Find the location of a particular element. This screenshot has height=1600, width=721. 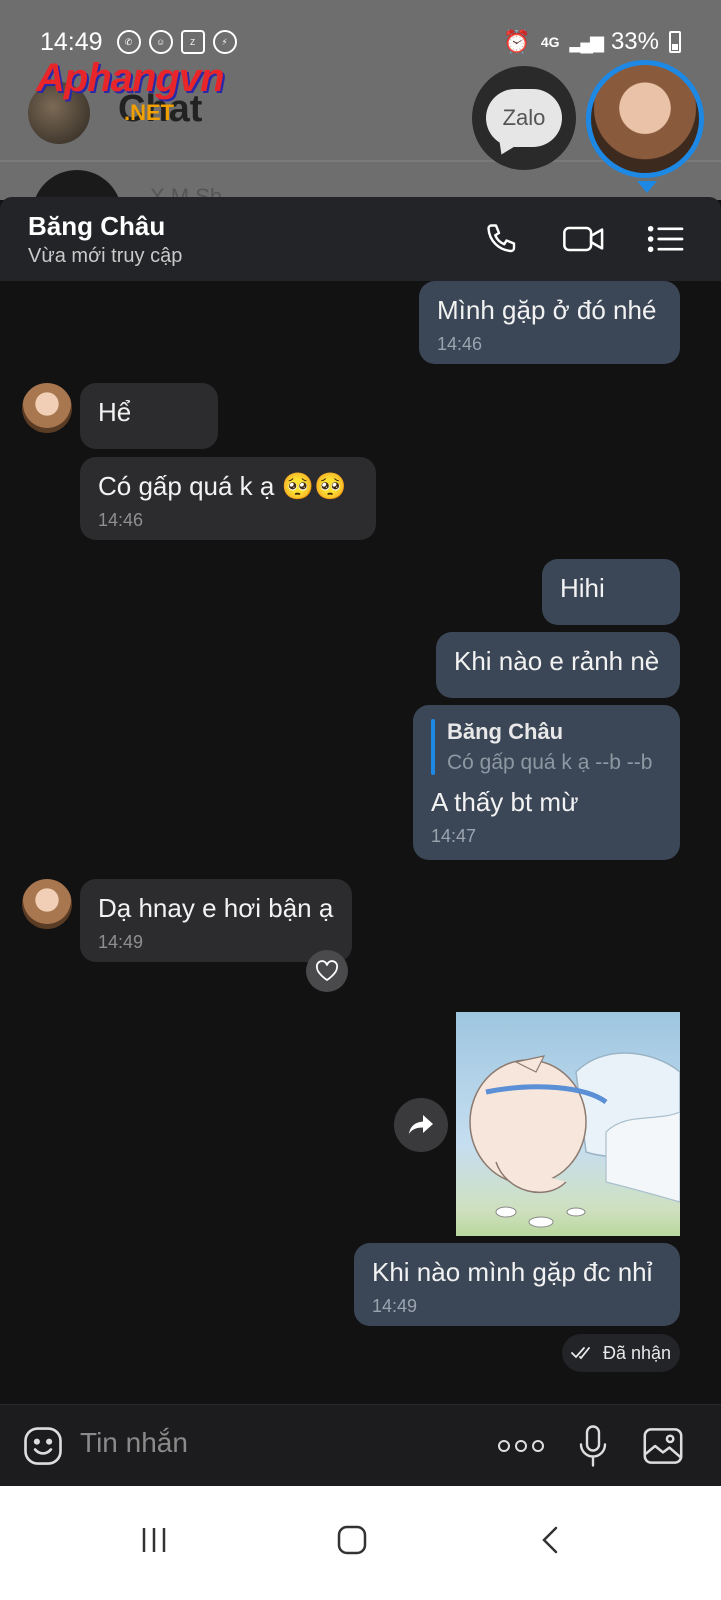

message-outgoing: Mình gặp ở đó nhé 14:46 is located at coordinates (549, 322).